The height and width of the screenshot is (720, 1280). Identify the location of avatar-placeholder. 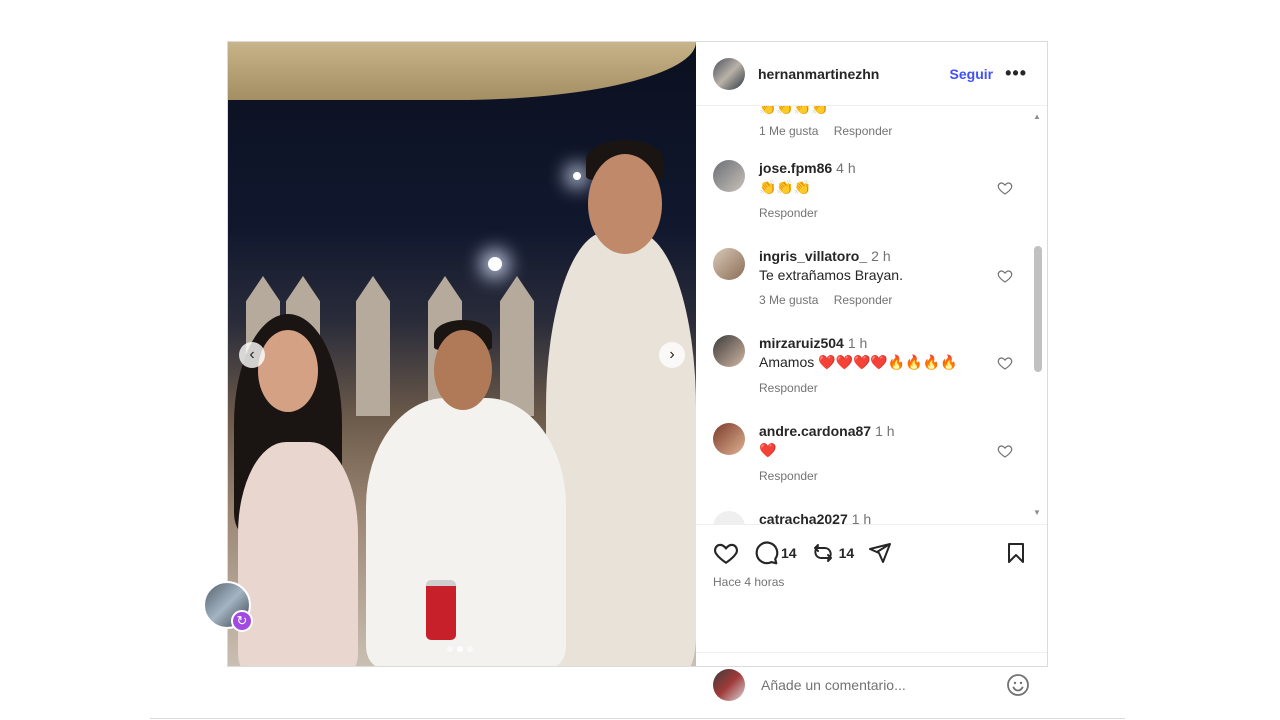
(729, 122).